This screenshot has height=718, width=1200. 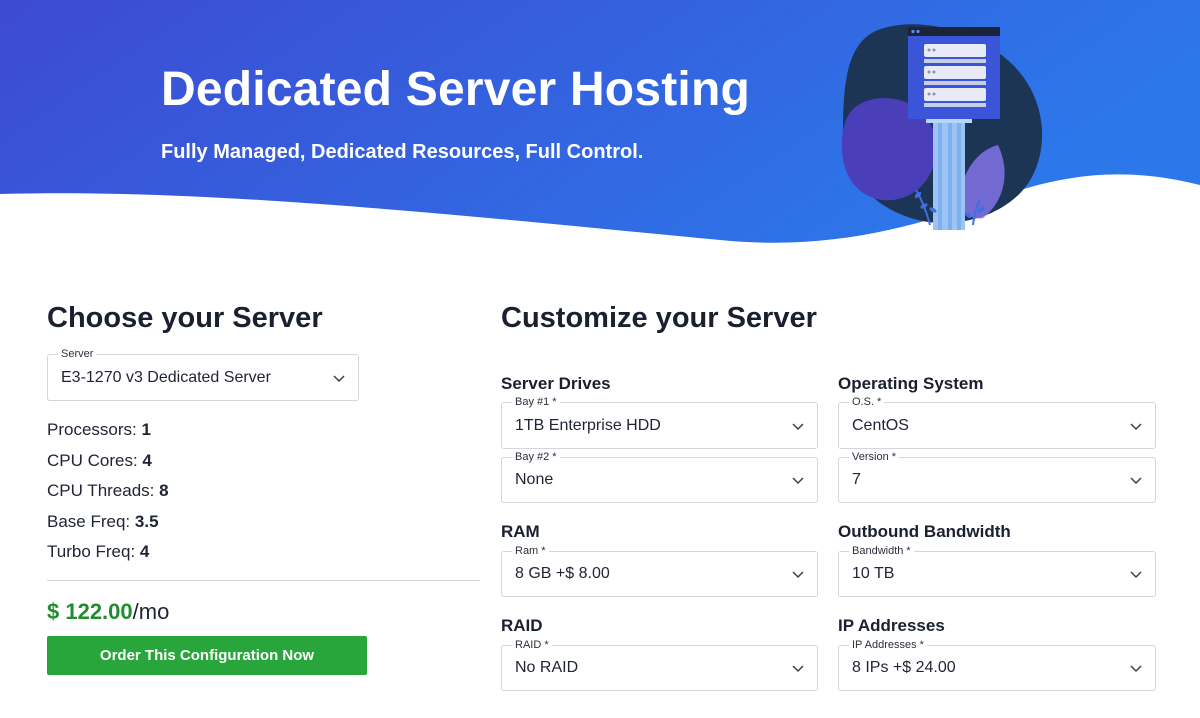 I want to click on server-select-value: E3-1270 v3 Dedicated Server, so click(x=166, y=377).